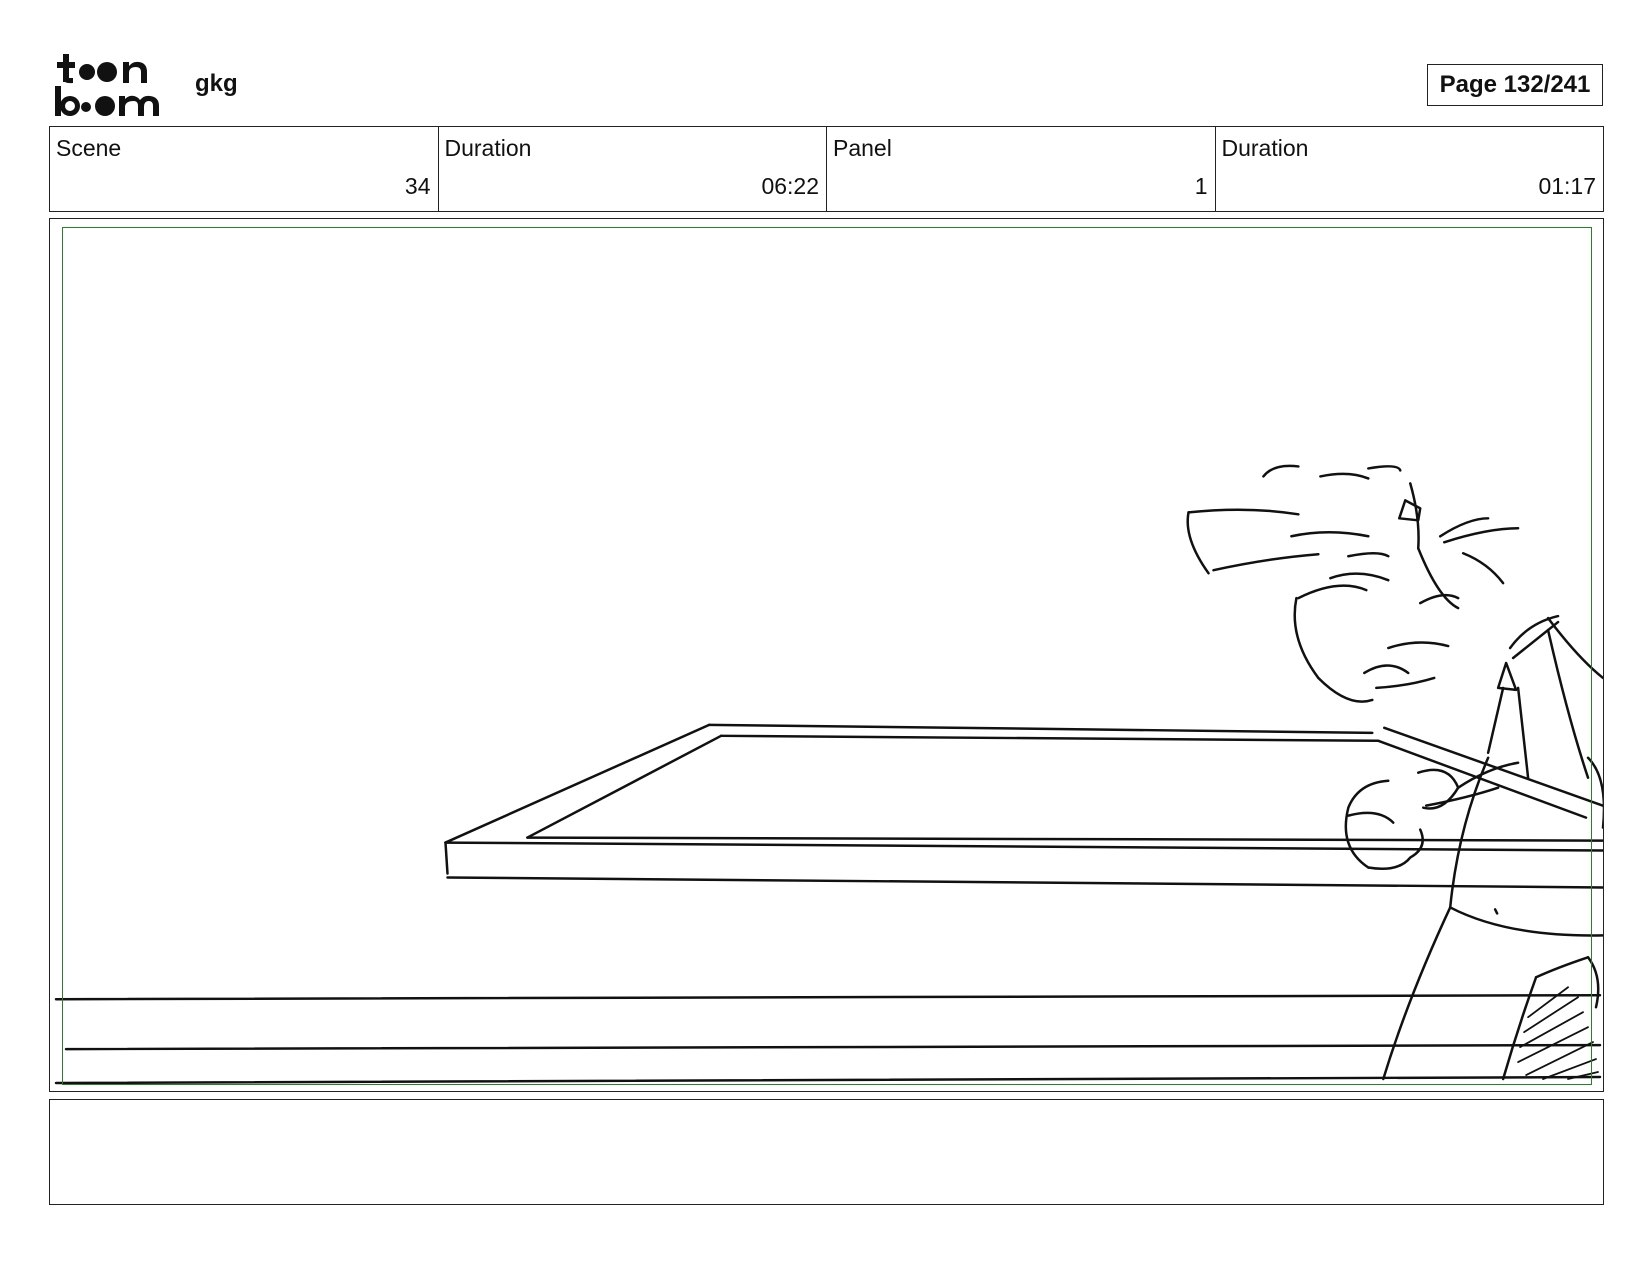 The width and height of the screenshot is (1650, 1275). What do you see at coordinates (1567, 186) in the screenshot?
I see `panel-duration-value: 01:17` at bounding box center [1567, 186].